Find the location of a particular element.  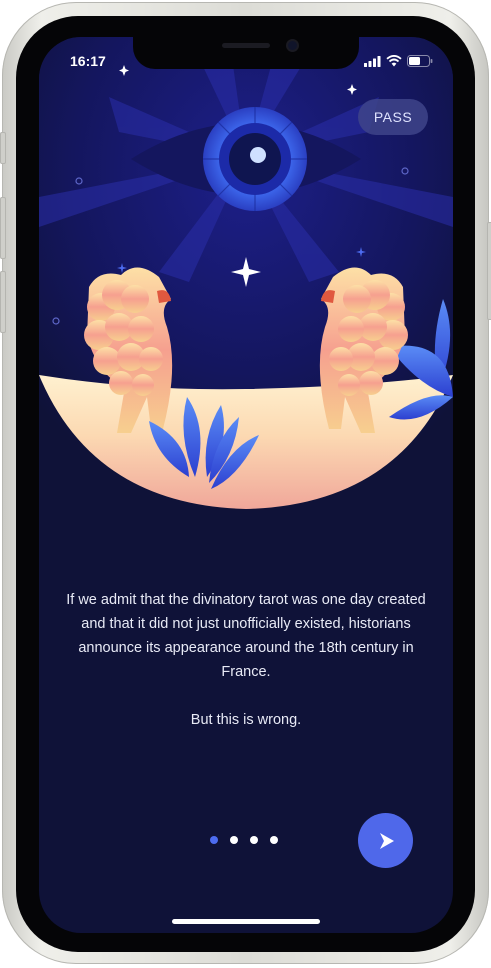

page-indicator is located at coordinates (244, 840).